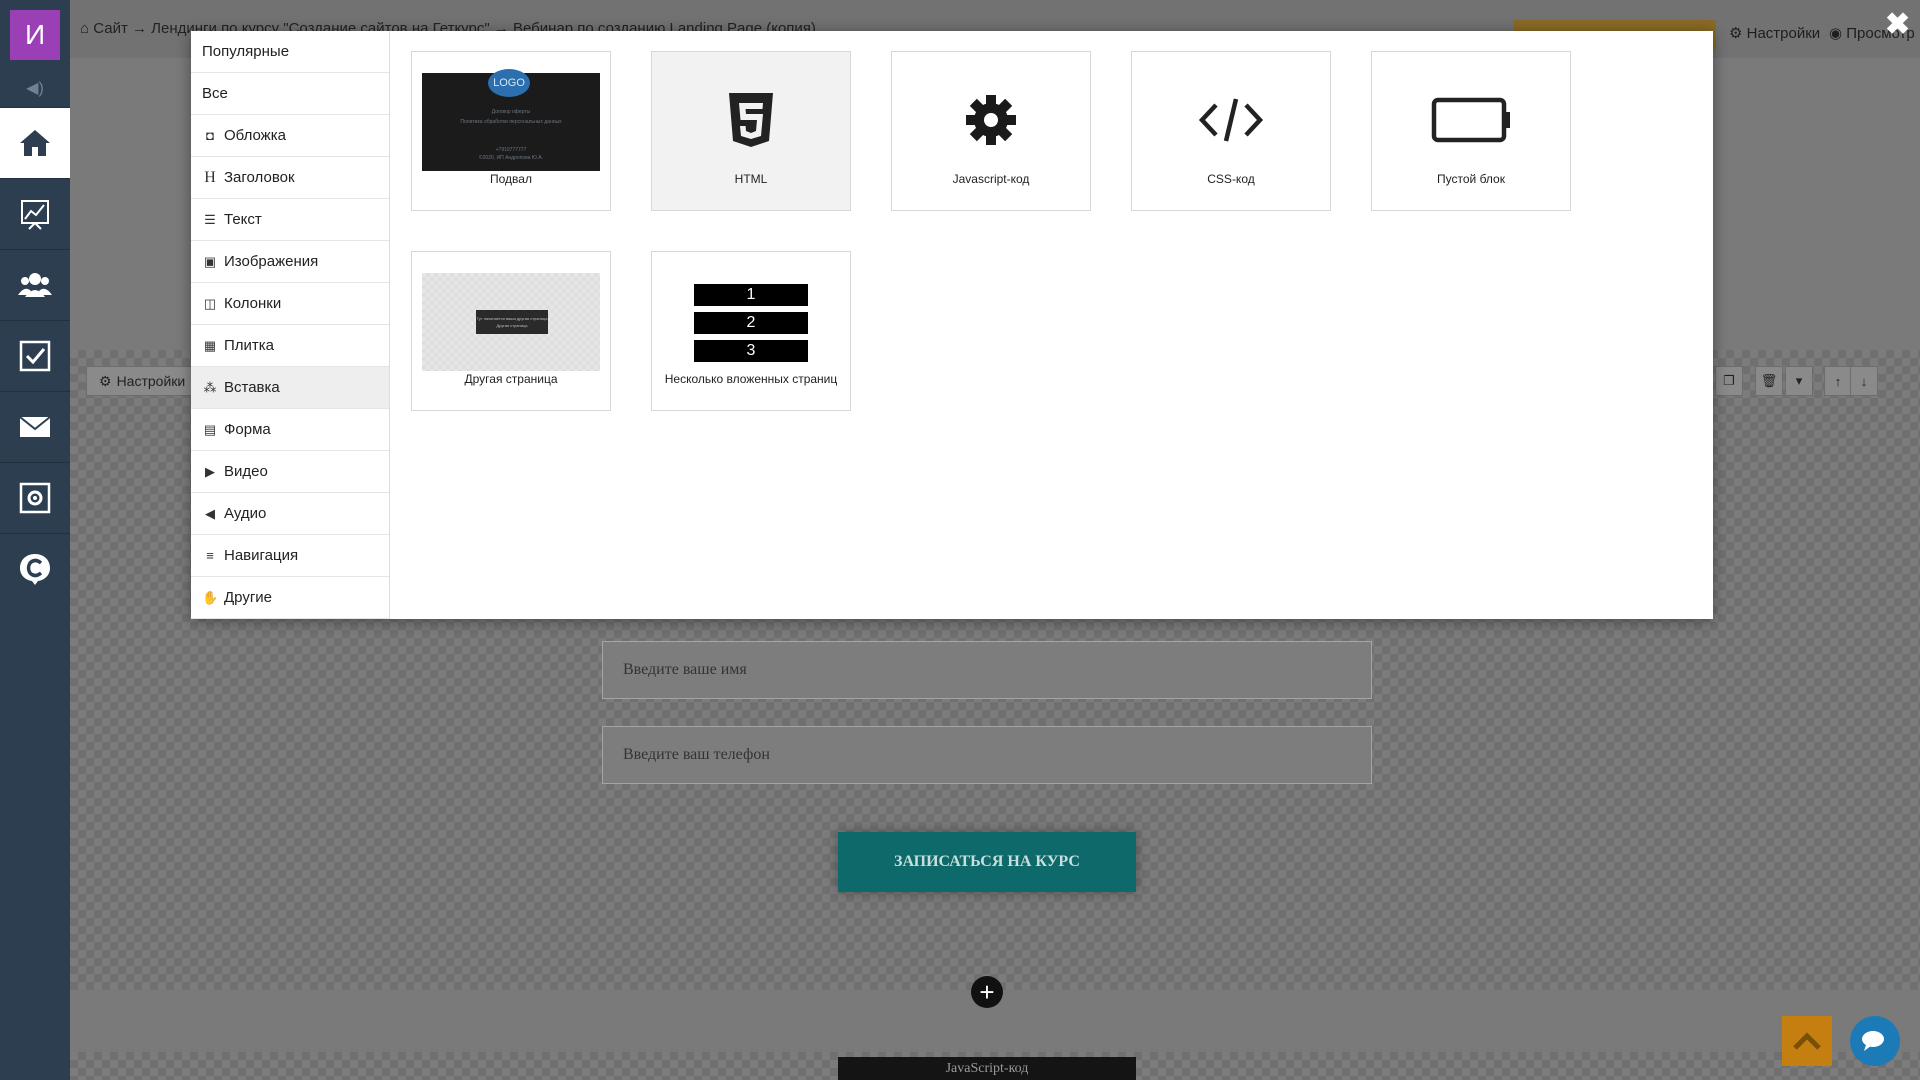  What do you see at coordinates (290, 220) in the screenshot?
I see `category-text: ☰ Текст` at bounding box center [290, 220].